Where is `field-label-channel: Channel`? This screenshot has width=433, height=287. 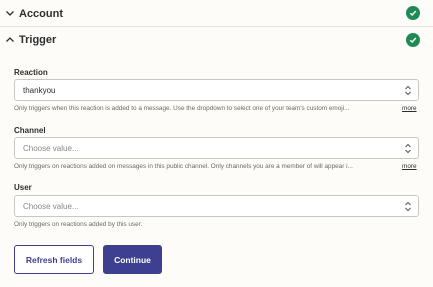 field-label-channel: Channel is located at coordinates (30, 130).